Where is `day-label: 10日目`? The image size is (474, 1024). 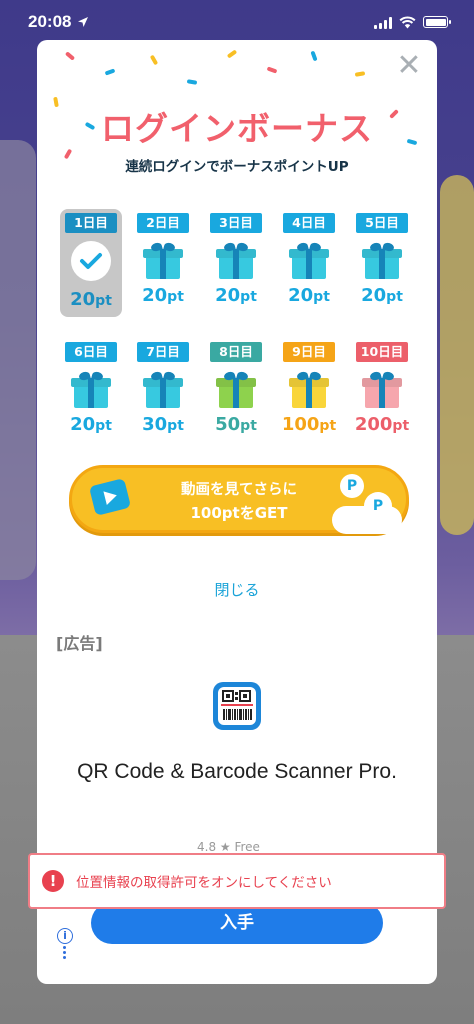 day-label: 10日目 is located at coordinates (382, 352).